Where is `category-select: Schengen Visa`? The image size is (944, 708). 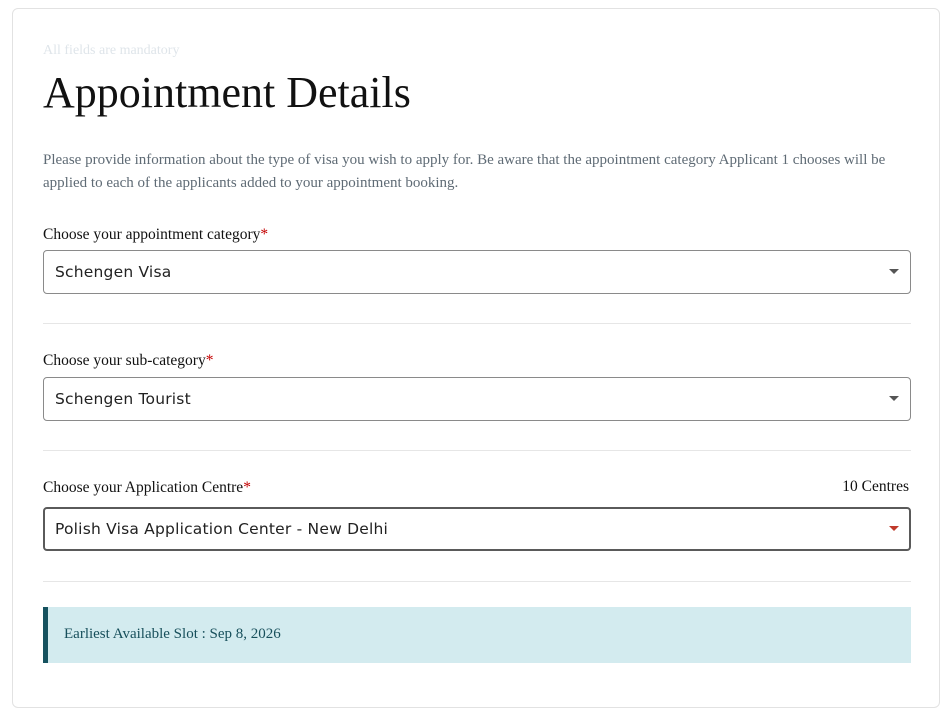 category-select: Schengen Visa is located at coordinates (477, 272).